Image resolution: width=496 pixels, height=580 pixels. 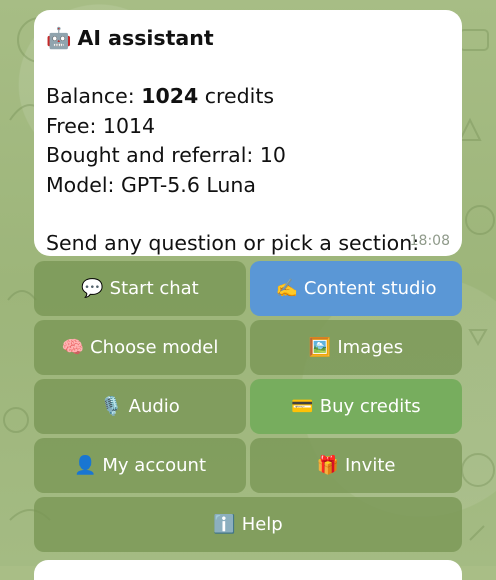 I want to click on brain-icon: 🧠, so click(x=73, y=347).